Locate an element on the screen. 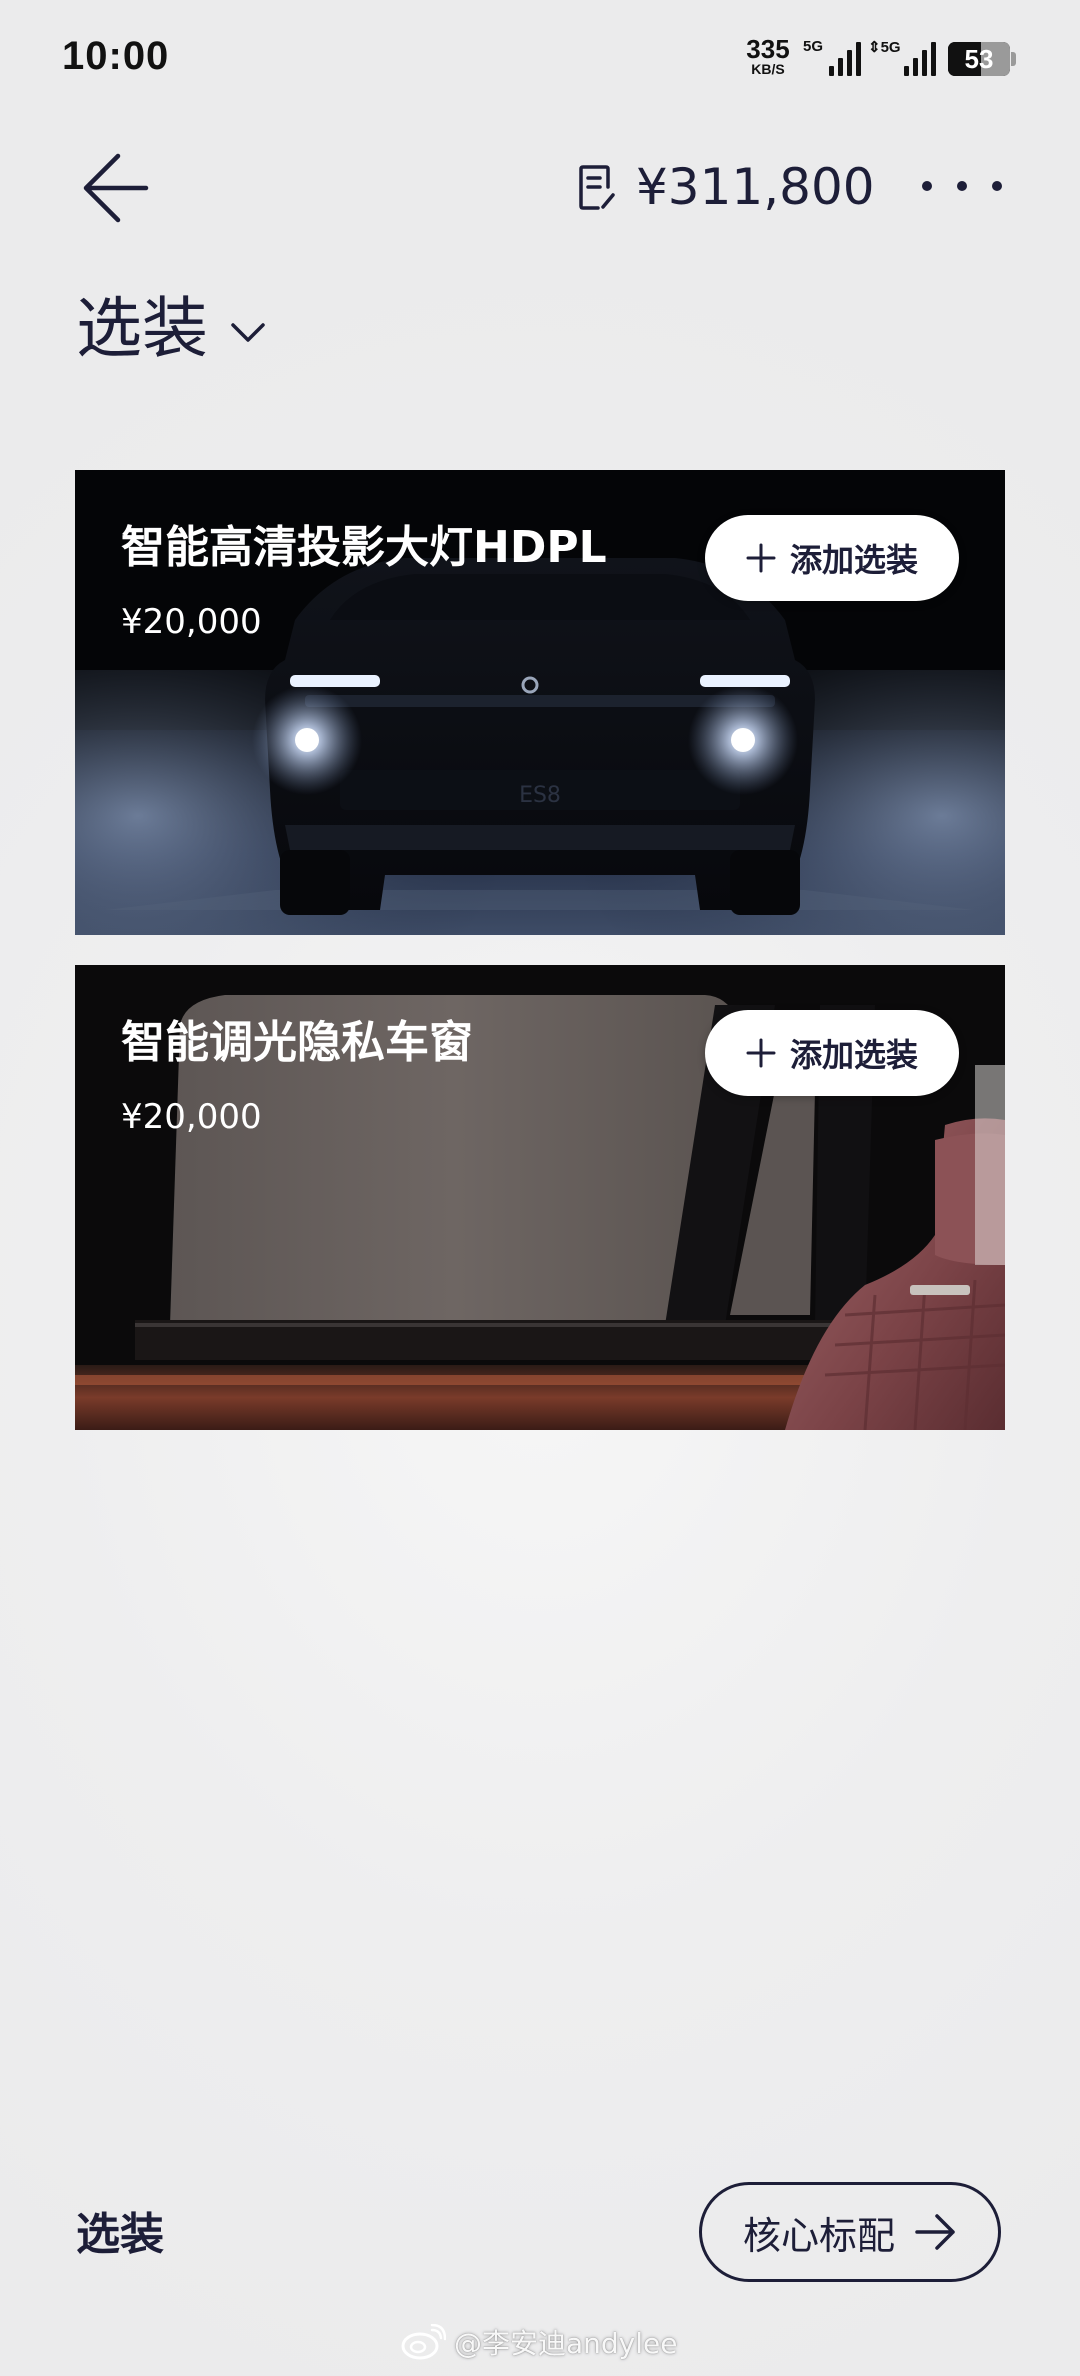 The width and height of the screenshot is (1080, 2376). signal-5g-data-icon: ⇕5G is located at coordinates (903, 58).